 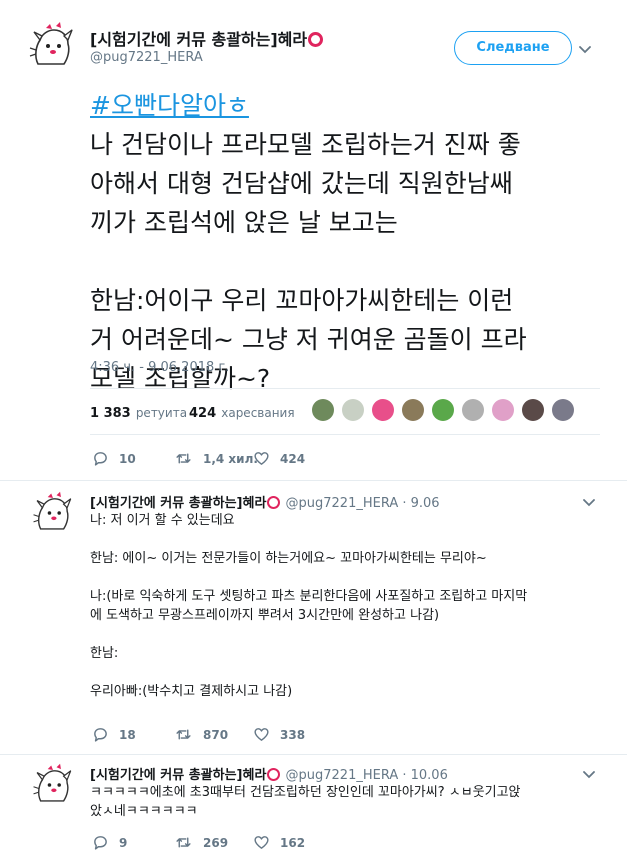 What do you see at coordinates (114, 458) in the screenshot?
I see `reply-action: 10` at bounding box center [114, 458].